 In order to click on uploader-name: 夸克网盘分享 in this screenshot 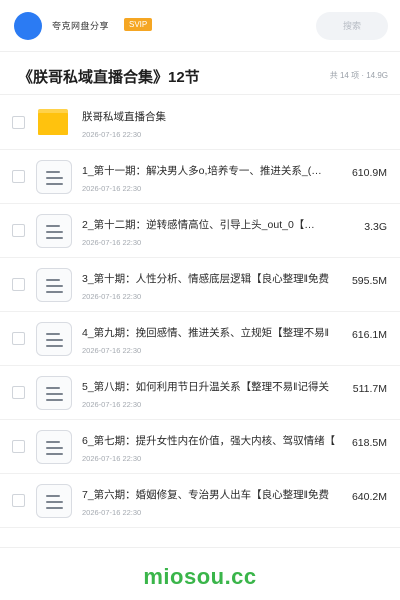, I will do `click(80, 25)`.